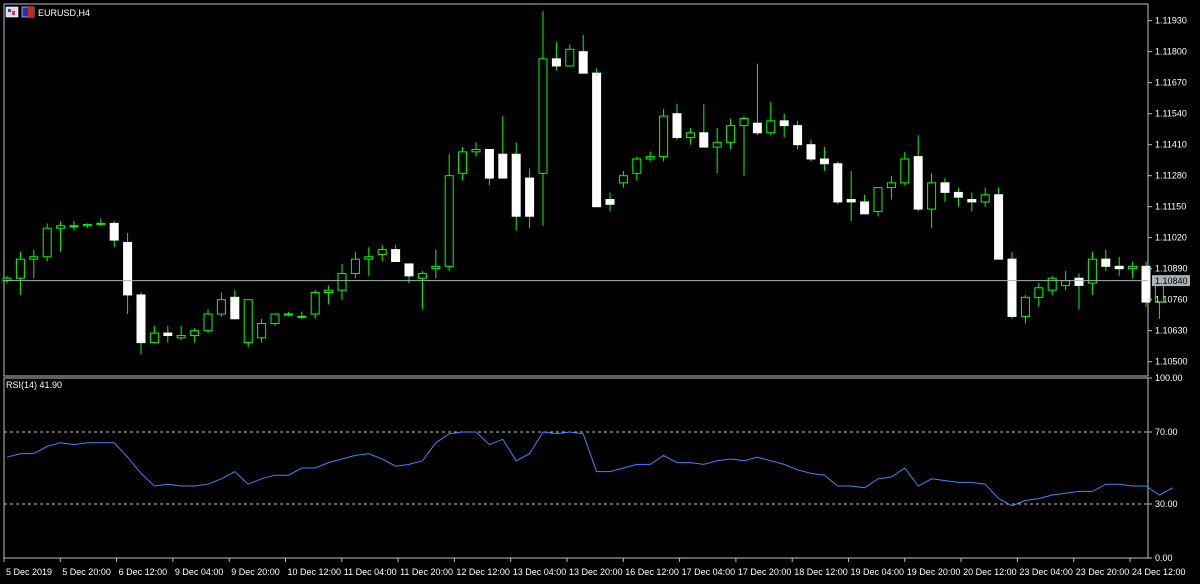 The image size is (1200, 584). I want to click on symbol-flag-icon, so click(28, 12).